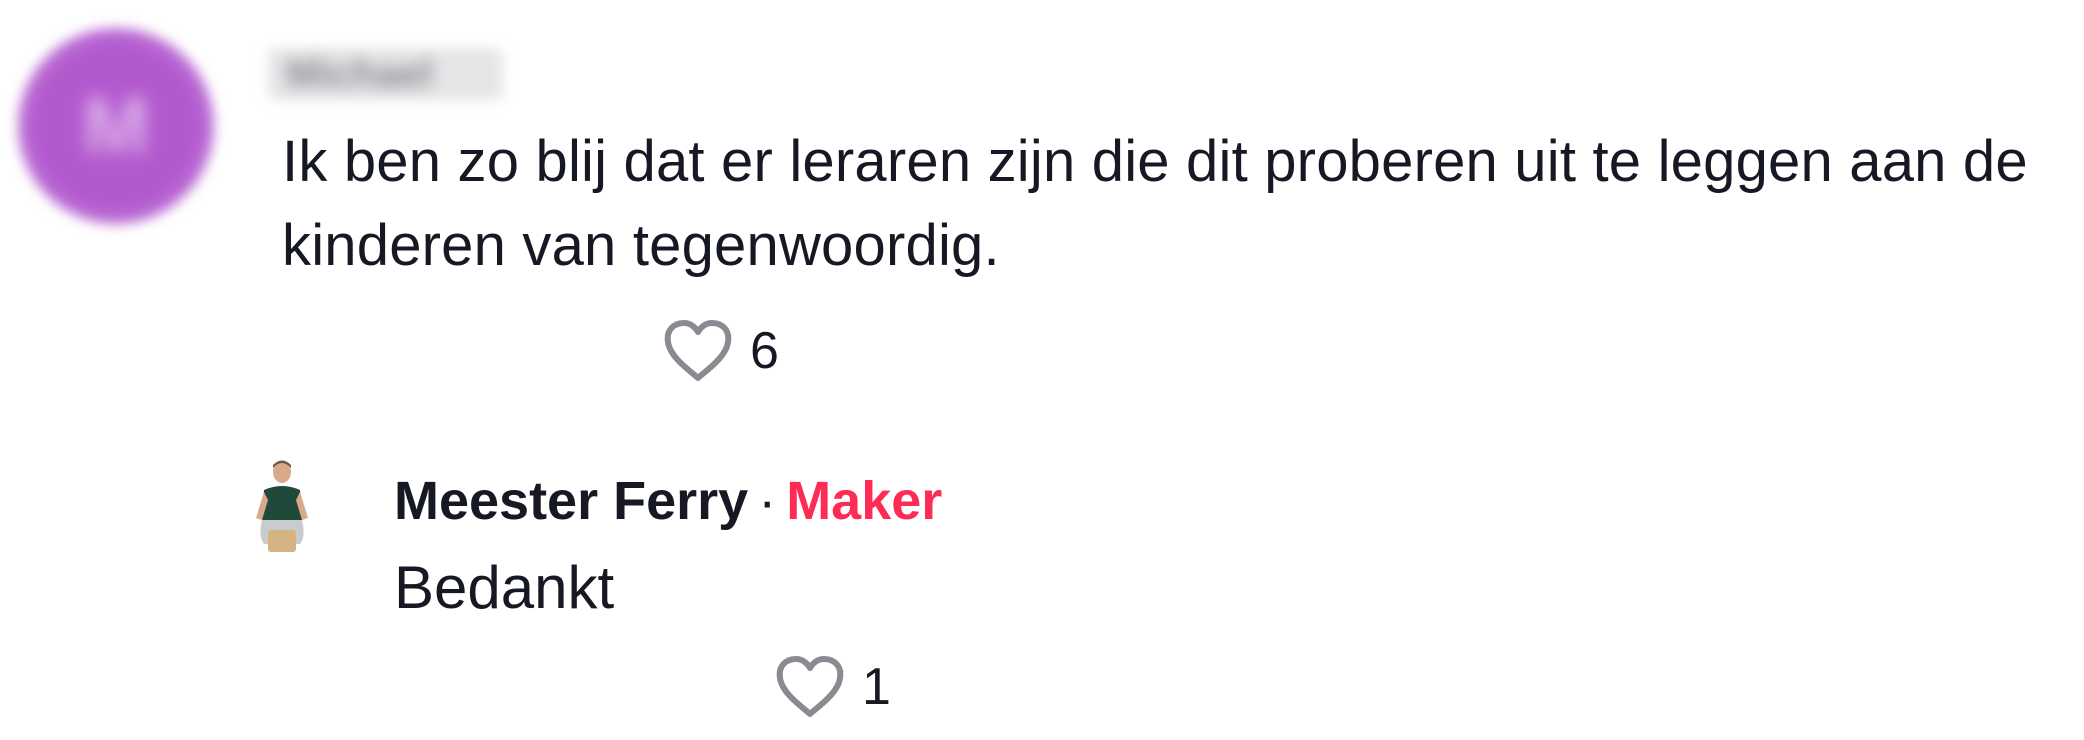 The image size is (2084, 740). What do you see at coordinates (864, 501) in the screenshot?
I see `creator-badge: Maker` at bounding box center [864, 501].